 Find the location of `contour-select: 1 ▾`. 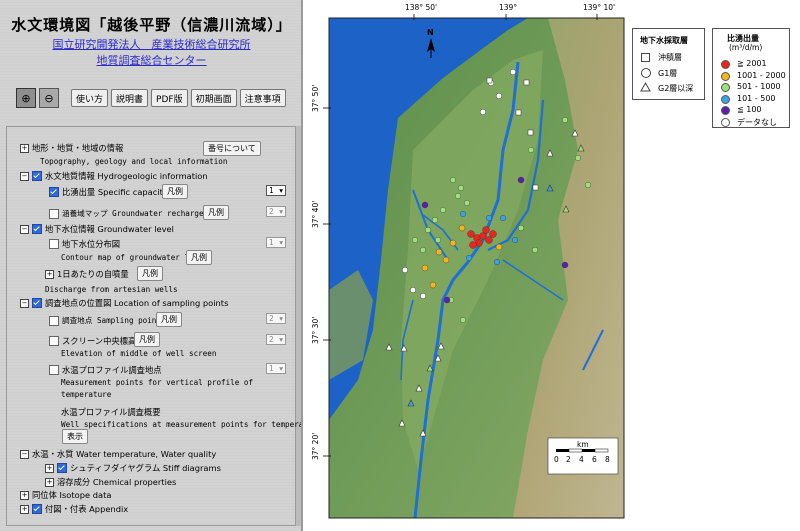

contour-select: 1 ▾ is located at coordinates (276, 242).